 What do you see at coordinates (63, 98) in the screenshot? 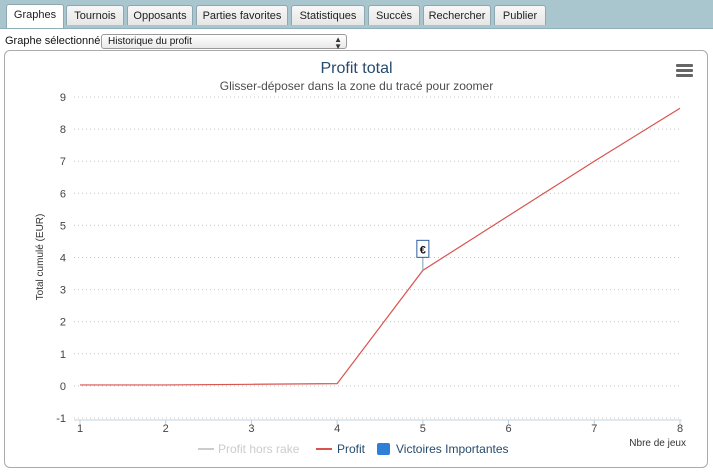
I see `y-tick-label: 9` at bounding box center [63, 98].